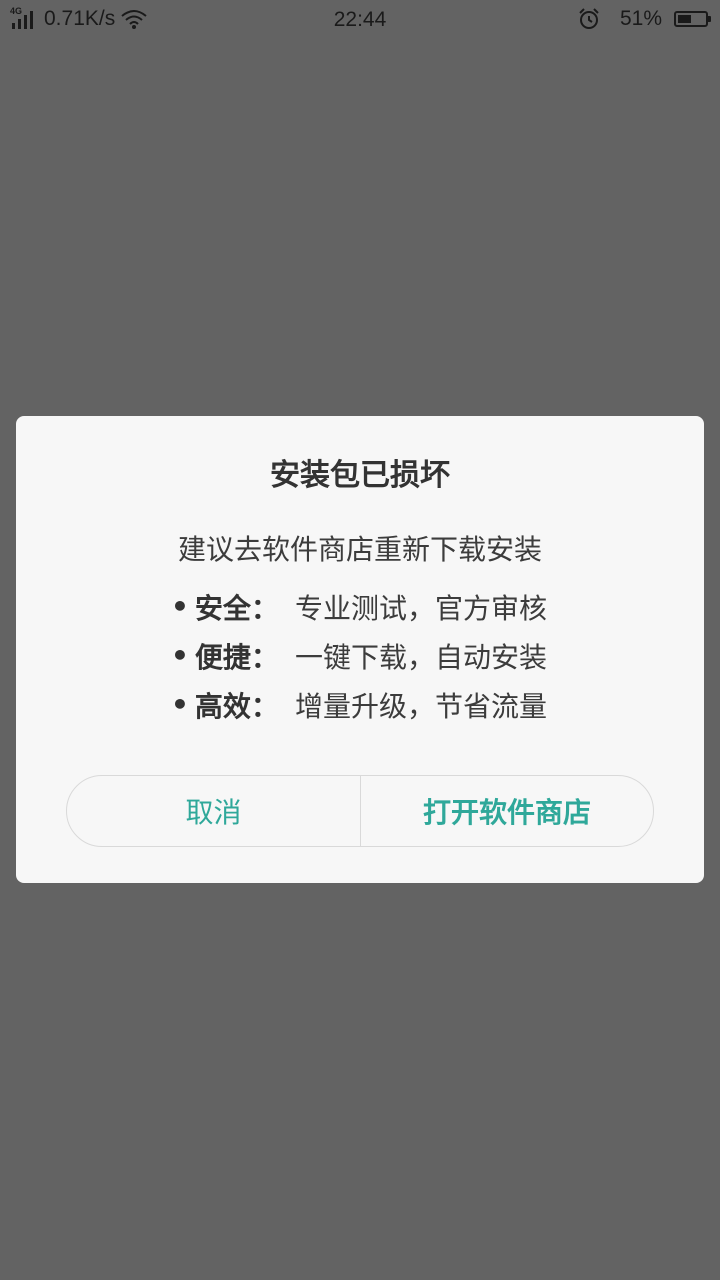 Image resolution: width=720 pixels, height=1280 pixels. I want to click on benefit-description: 一键下载，自动安装, so click(420, 657).